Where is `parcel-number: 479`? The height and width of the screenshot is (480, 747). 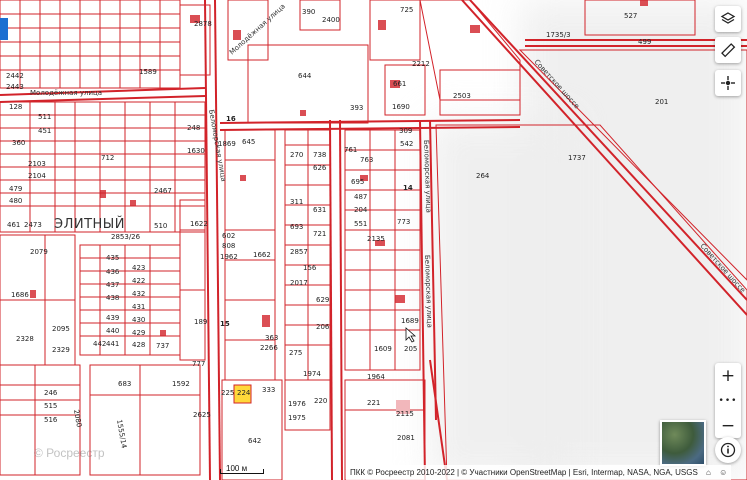
parcel-number: 479 is located at coordinates (15, 189).